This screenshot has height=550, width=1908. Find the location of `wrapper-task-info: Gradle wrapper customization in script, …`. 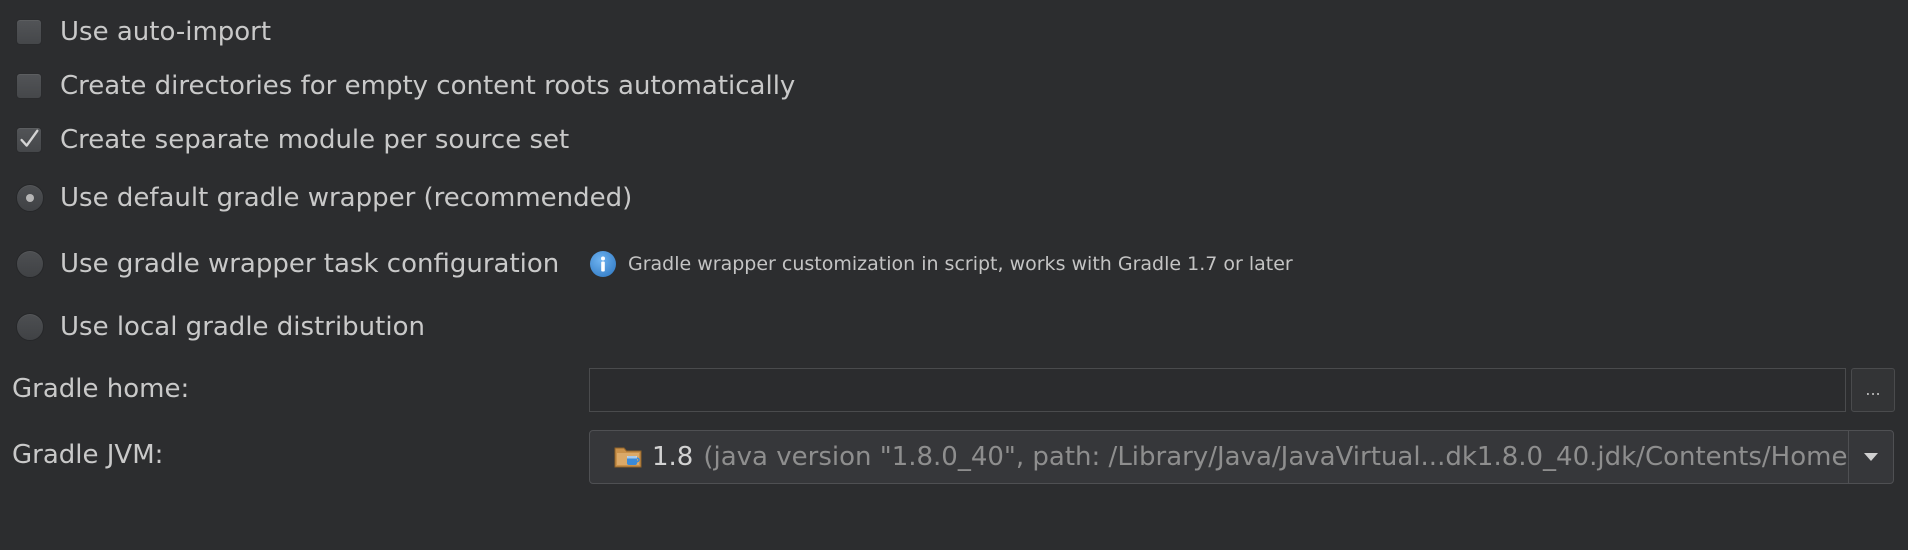

wrapper-task-info: Gradle wrapper customization in script, … is located at coordinates (941, 264).